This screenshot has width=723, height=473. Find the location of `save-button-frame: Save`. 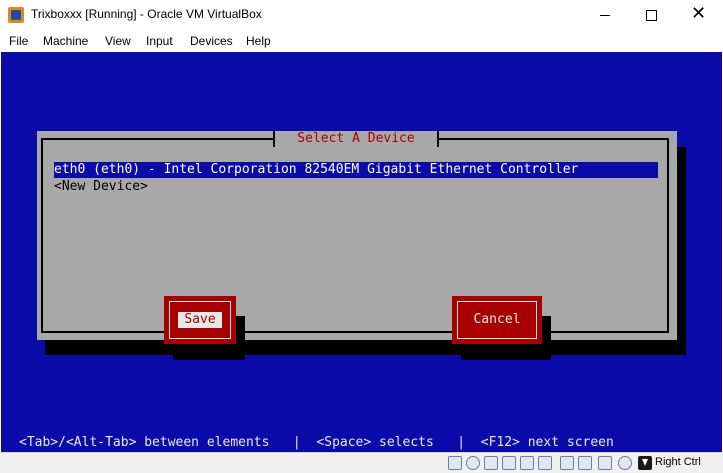

save-button-frame: Save is located at coordinates (200, 320).